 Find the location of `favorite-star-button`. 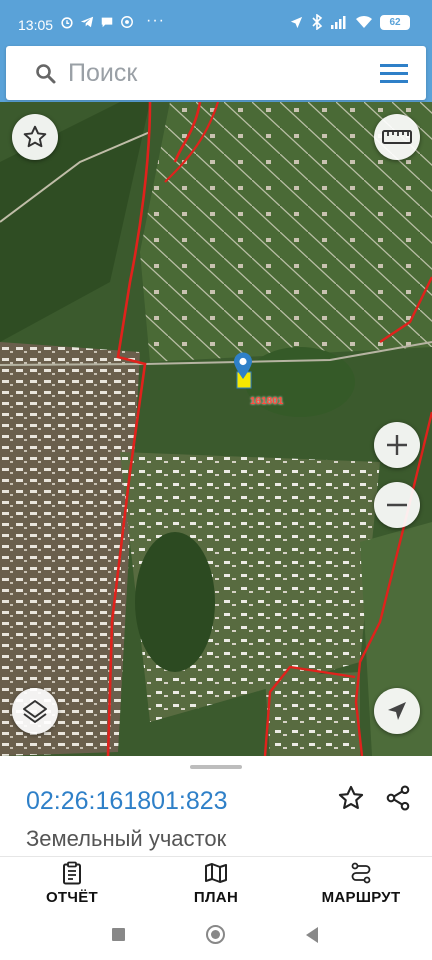

favorite-star-button is located at coordinates (35, 137).